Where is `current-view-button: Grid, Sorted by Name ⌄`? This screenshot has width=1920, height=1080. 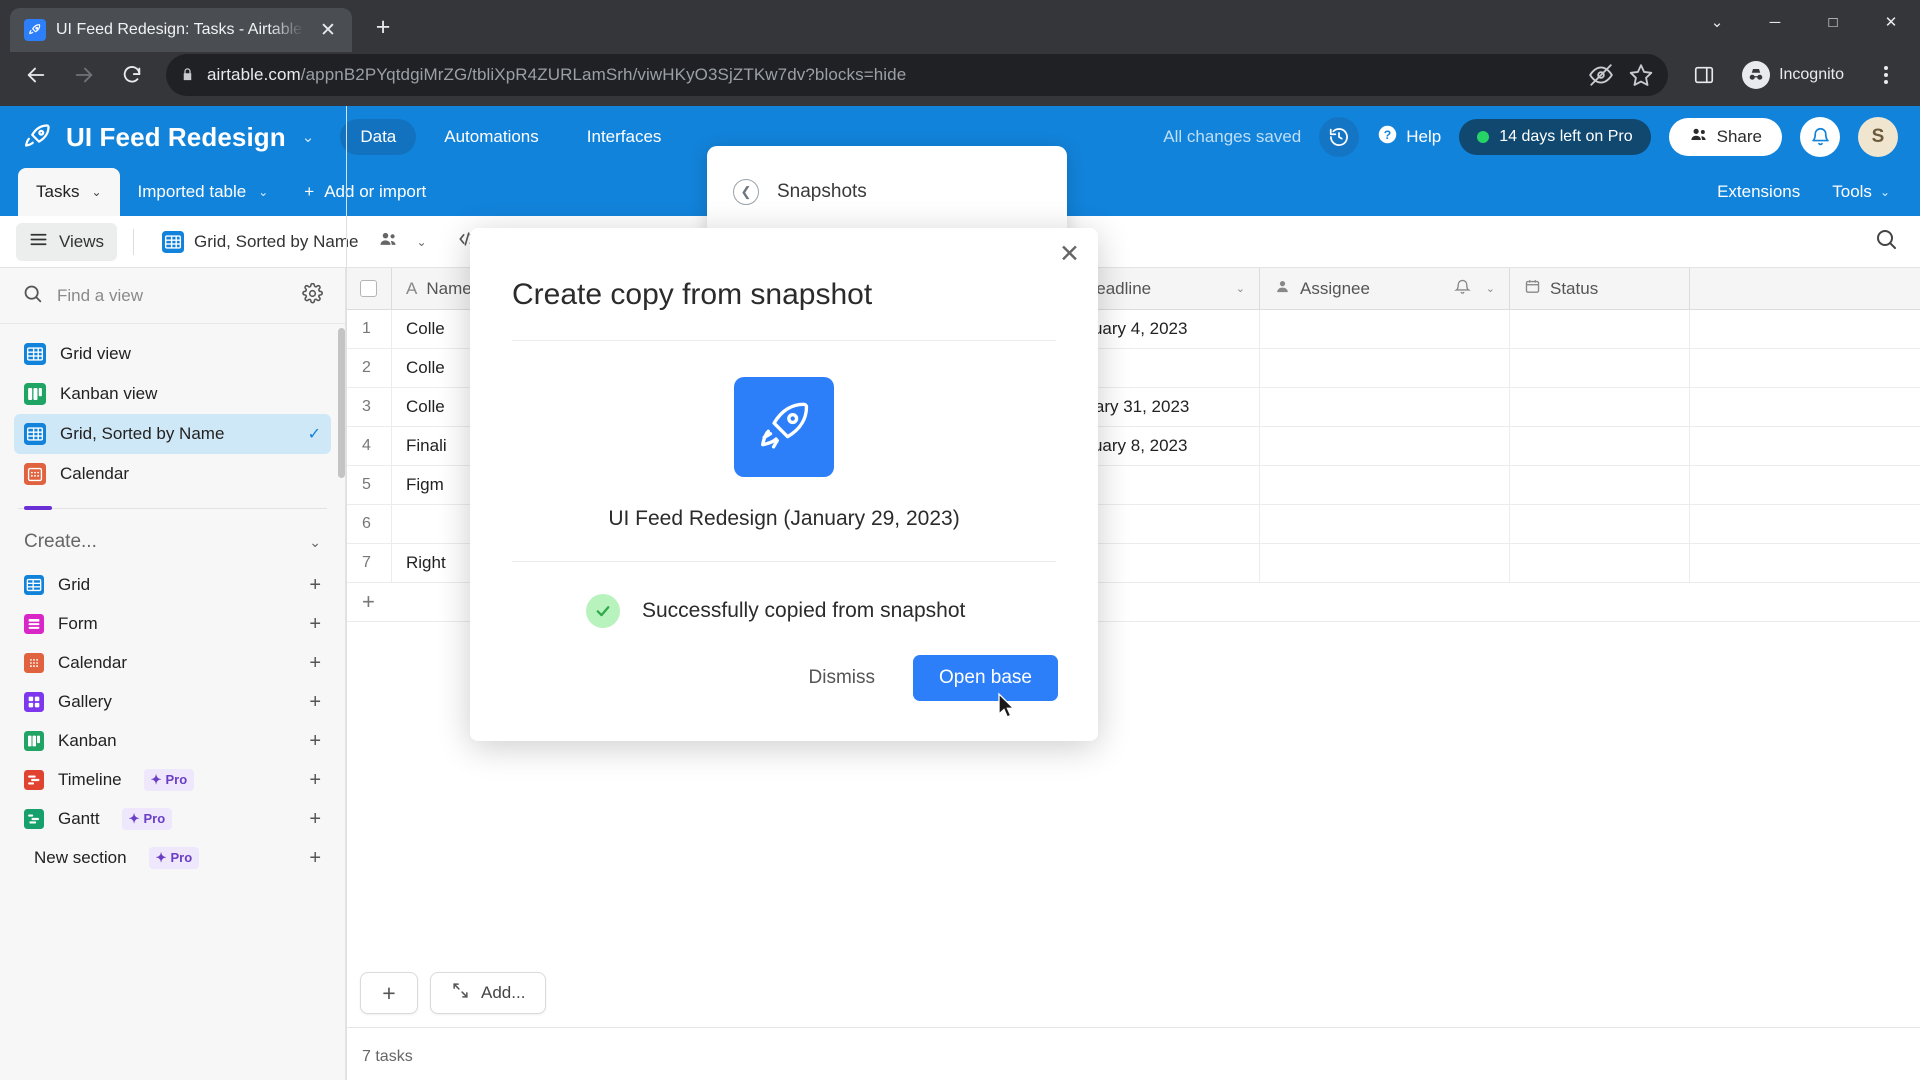
current-view-button: Grid, Sorted by Name ⌄ is located at coordinates (294, 241).